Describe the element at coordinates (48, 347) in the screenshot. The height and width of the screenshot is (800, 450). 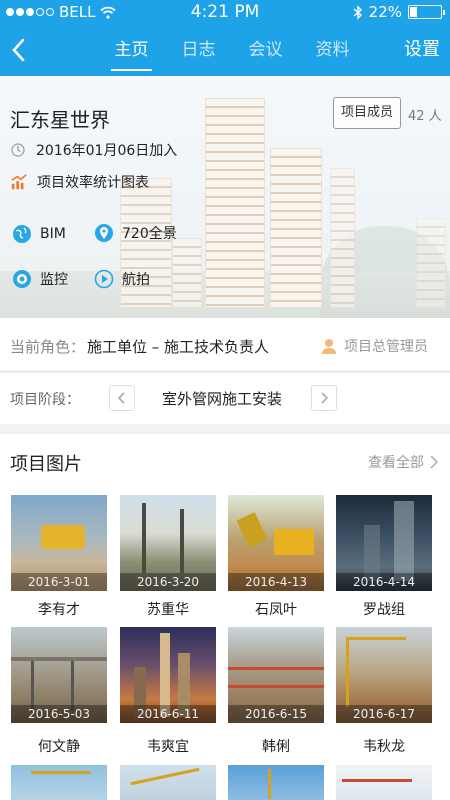
I see `role-label: 当前角色：` at that location.